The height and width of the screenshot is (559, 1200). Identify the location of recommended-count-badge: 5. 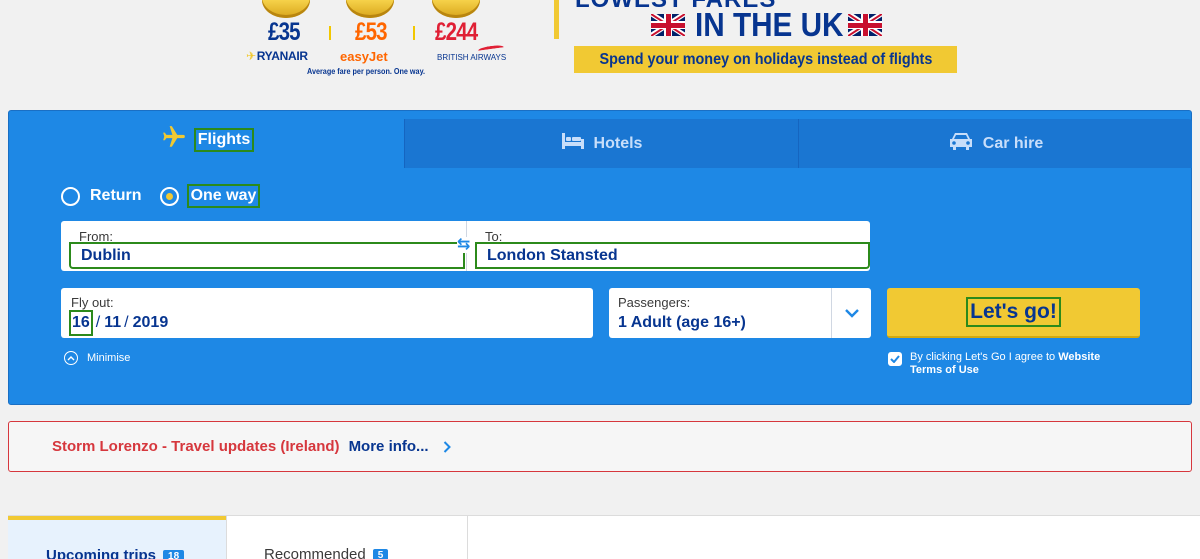
(380, 554).